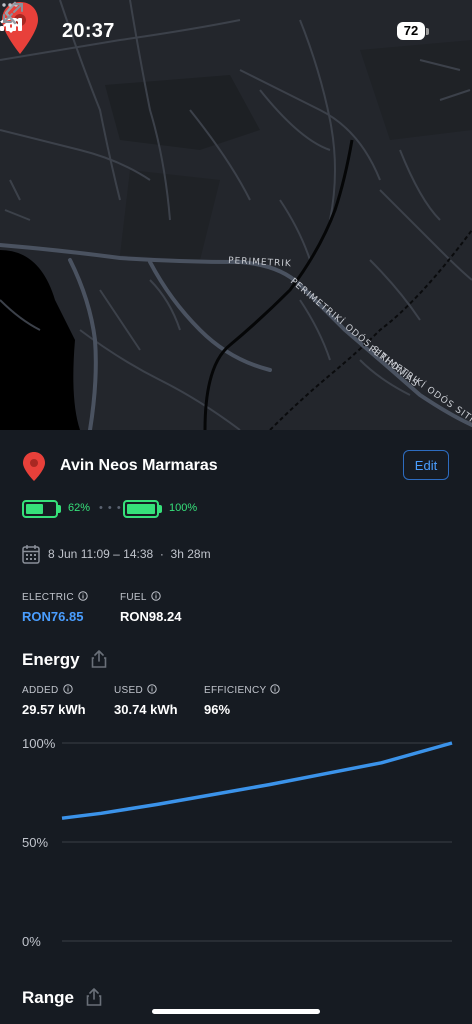 The width and height of the screenshot is (472, 1024). Describe the element at coordinates (51, 659) in the screenshot. I see `energy-title: Energy` at that location.